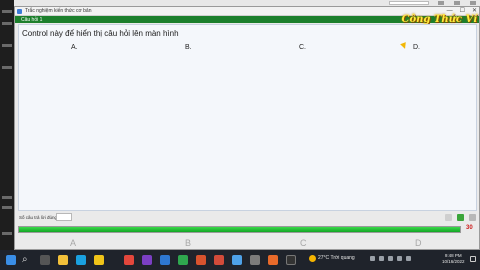 The width and height of the screenshot is (480, 270). I want to click on weather-sun-icon, so click(312, 258).